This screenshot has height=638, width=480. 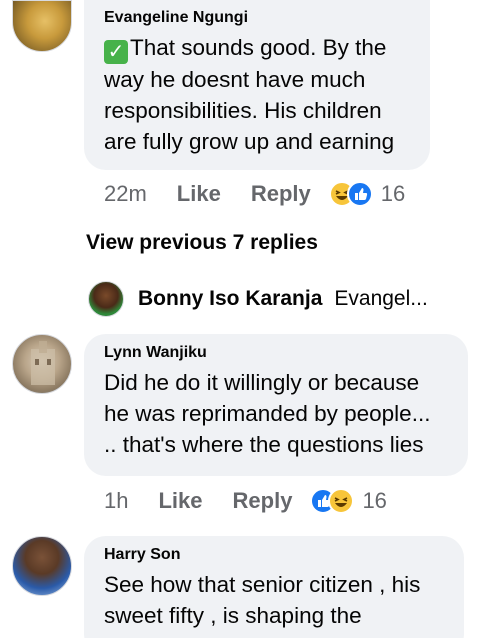 I want to click on comment-time: 1h, so click(x=116, y=501).